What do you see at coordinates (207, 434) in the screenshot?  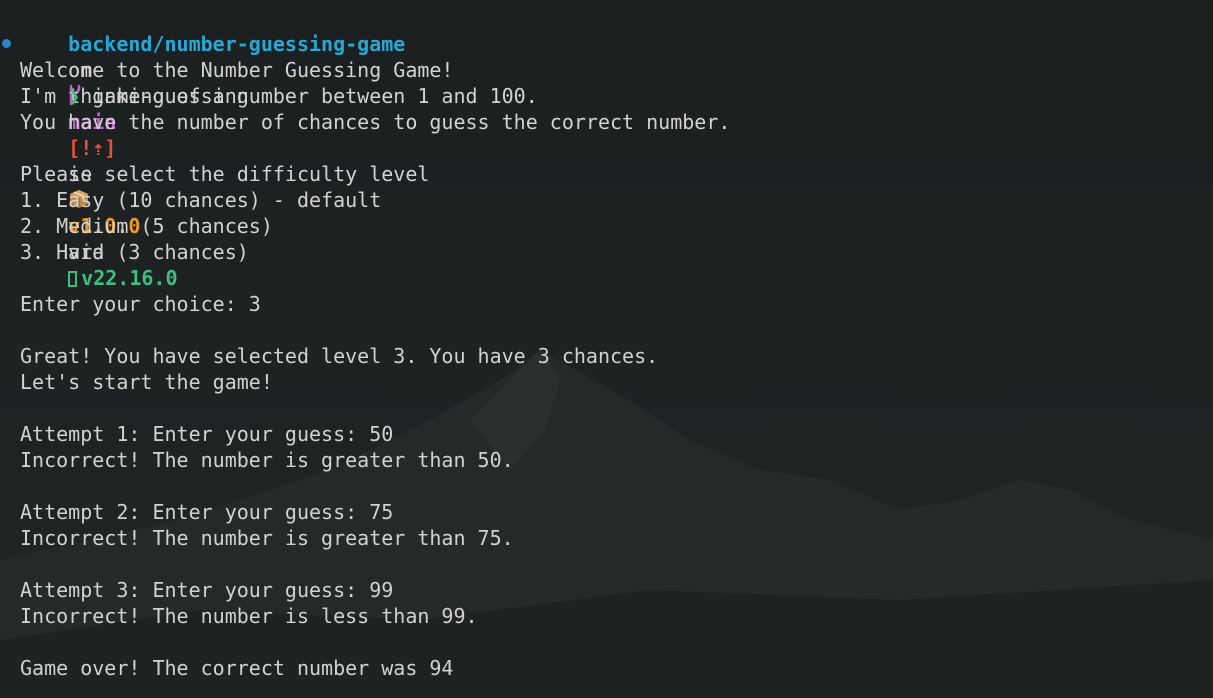 I see `output-line: Attempt 1: Enter your guess: 50` at bounding box center [207, 434].